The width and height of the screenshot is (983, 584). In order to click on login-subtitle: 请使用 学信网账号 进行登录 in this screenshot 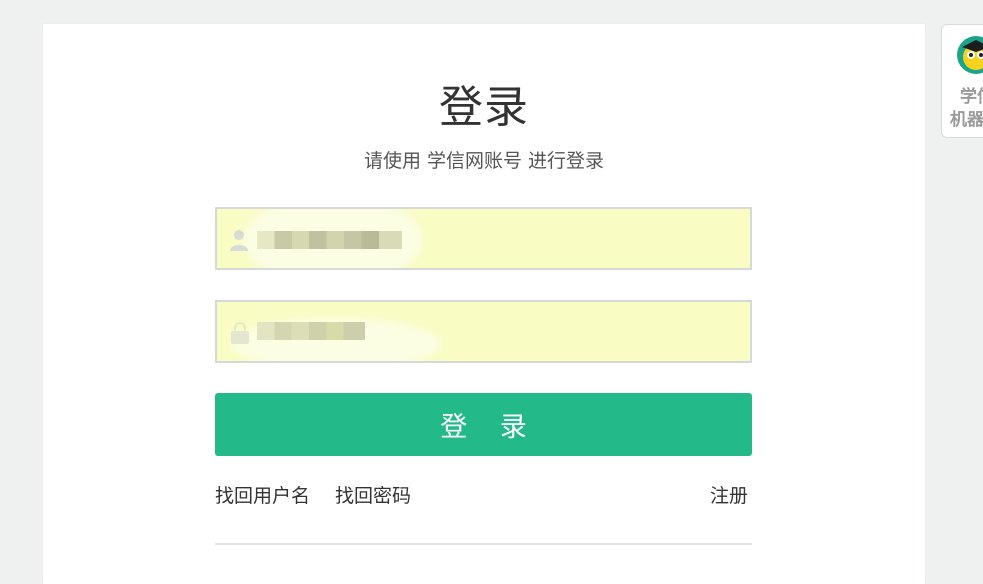, I will do `click(484, 161)`.